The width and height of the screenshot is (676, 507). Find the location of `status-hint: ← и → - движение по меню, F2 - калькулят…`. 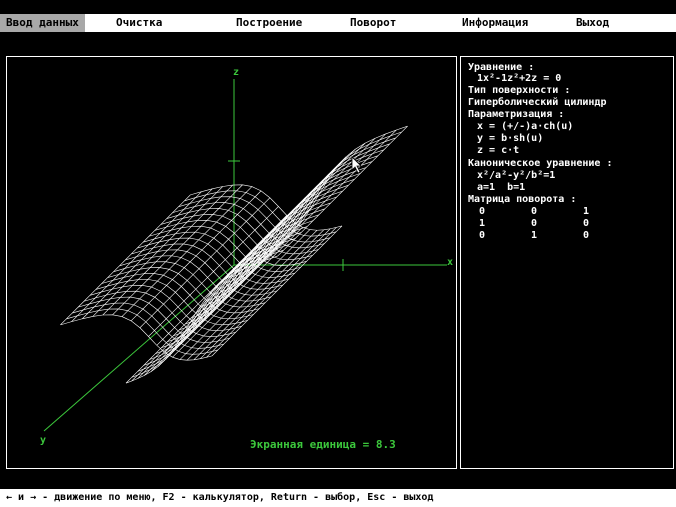

status-hint: ← и → - движение по меню, F2 - калькулят… is located at coordinates (220, 497).